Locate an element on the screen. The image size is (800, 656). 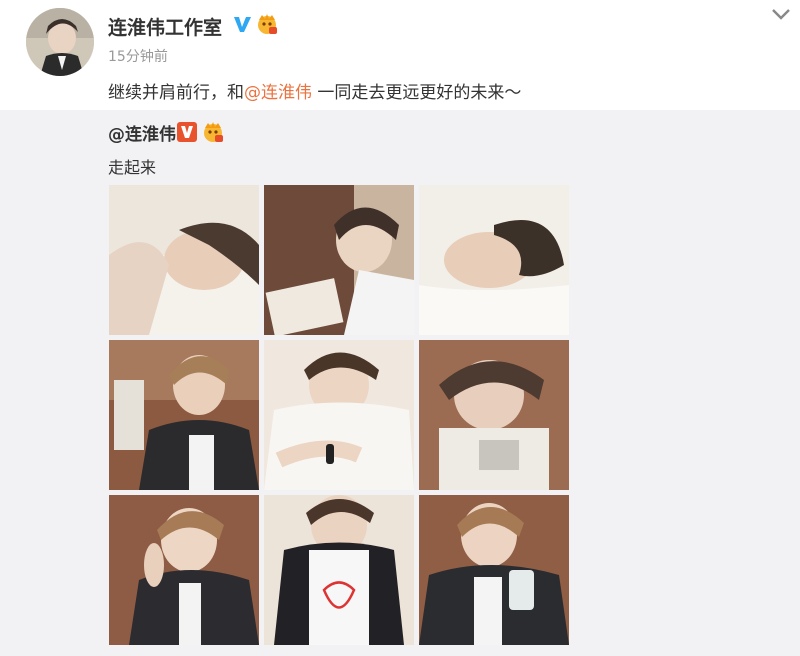
mention-link: @连淮伟 is located at coordinates (278, 93).